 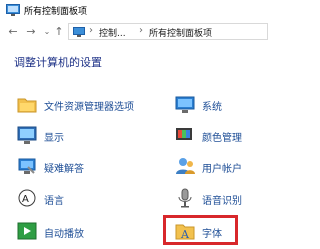 I want to click on item-color-management: 颜色管理, so click(x=234, y=136).